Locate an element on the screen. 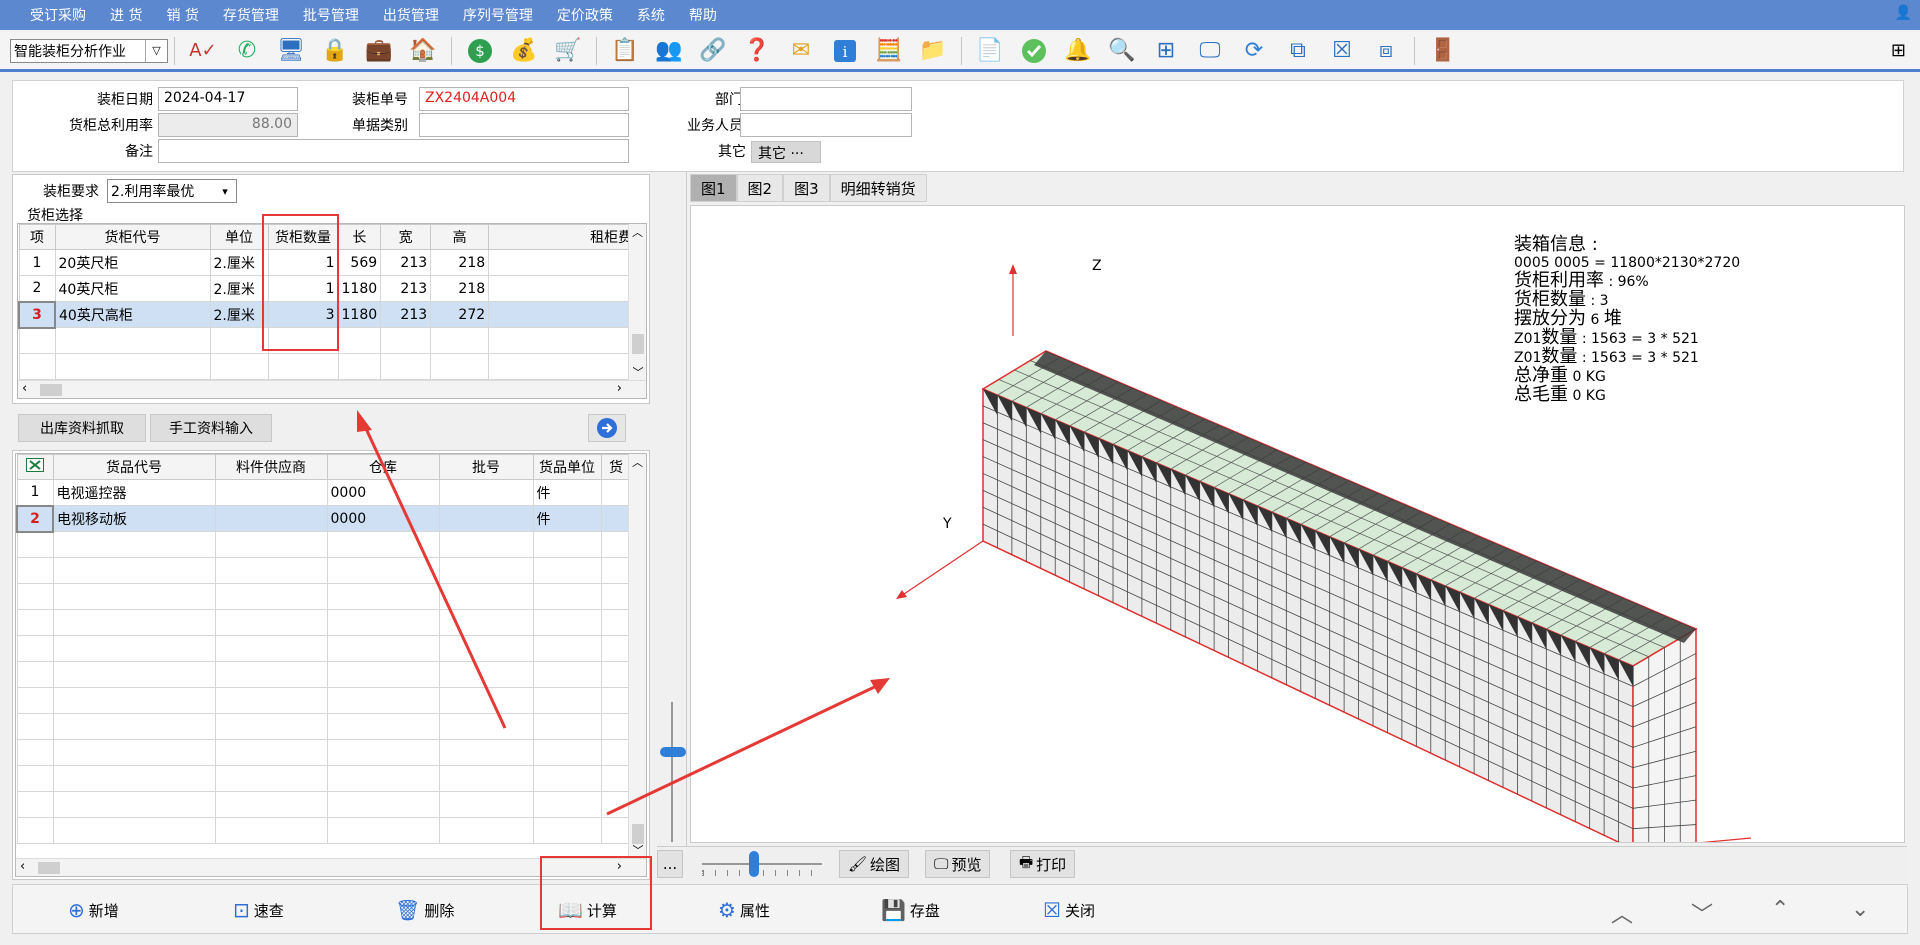  help-doc-icon: ❓ is located at coordinates (757, 51).